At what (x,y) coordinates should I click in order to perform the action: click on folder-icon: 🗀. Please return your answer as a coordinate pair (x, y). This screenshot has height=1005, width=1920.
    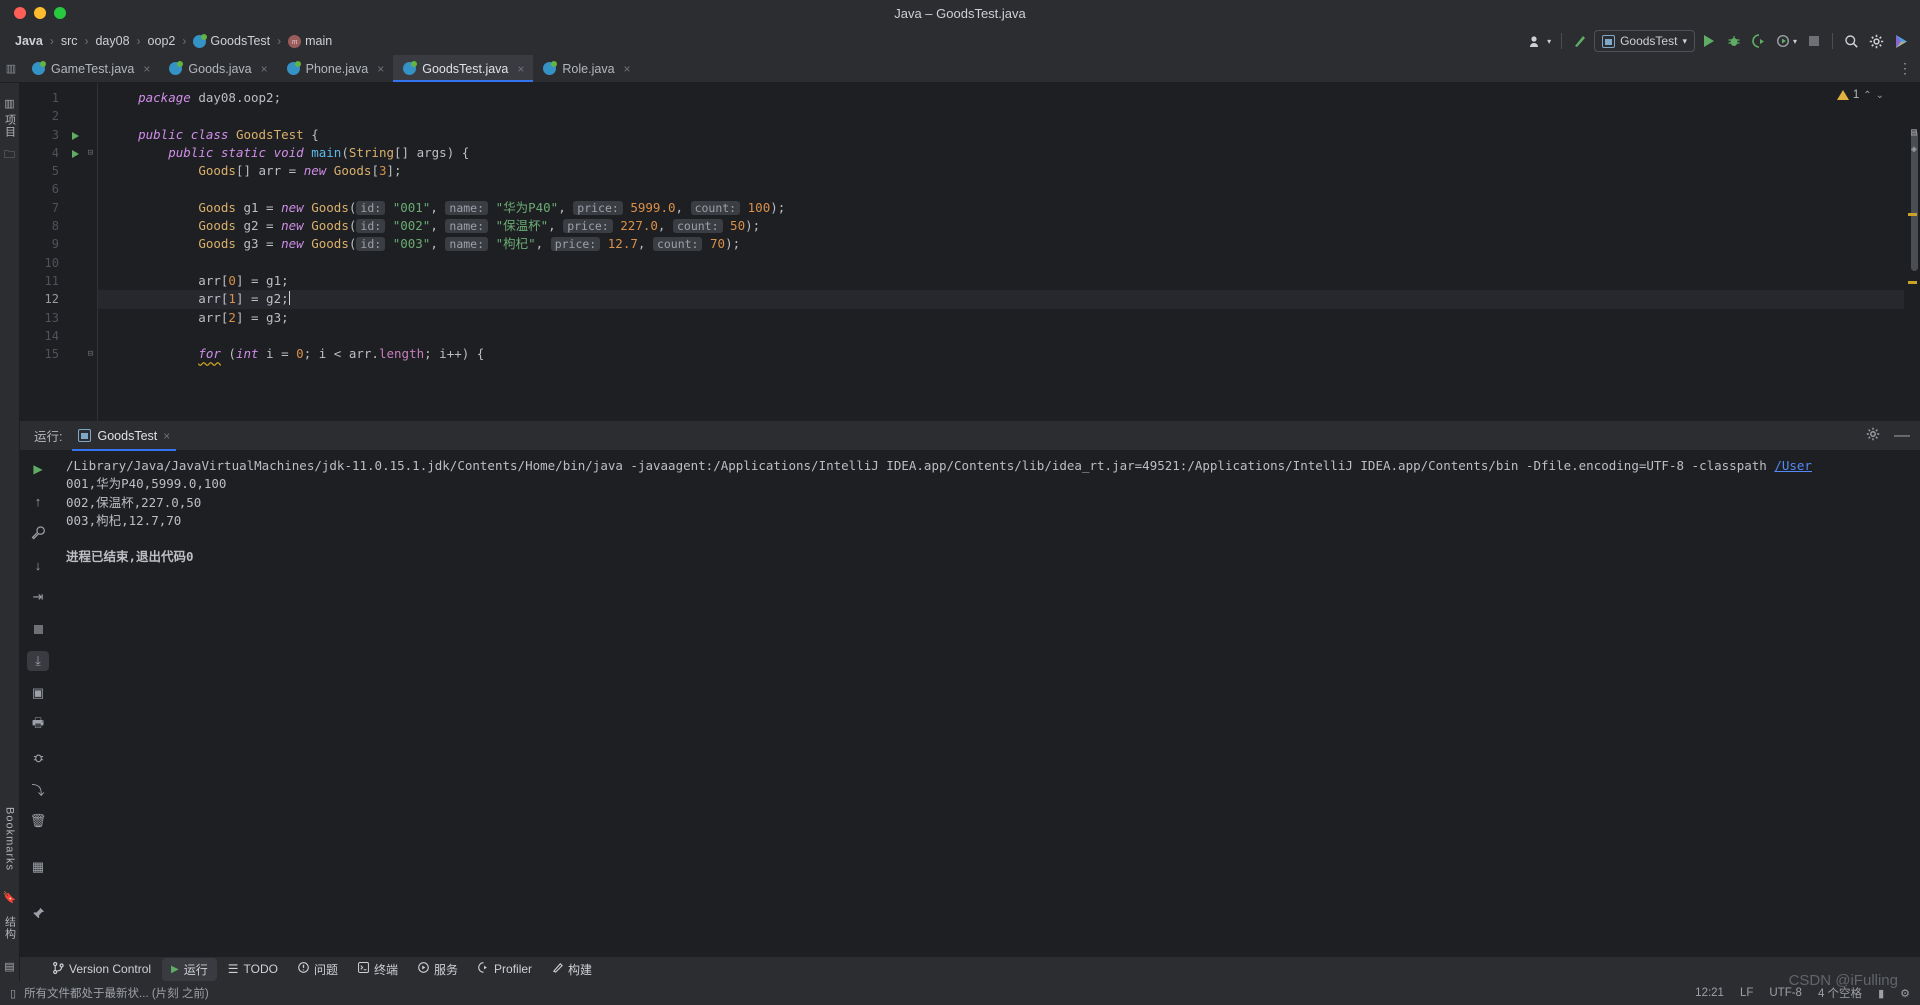
    Looking at the image, I should click on (9, 155).